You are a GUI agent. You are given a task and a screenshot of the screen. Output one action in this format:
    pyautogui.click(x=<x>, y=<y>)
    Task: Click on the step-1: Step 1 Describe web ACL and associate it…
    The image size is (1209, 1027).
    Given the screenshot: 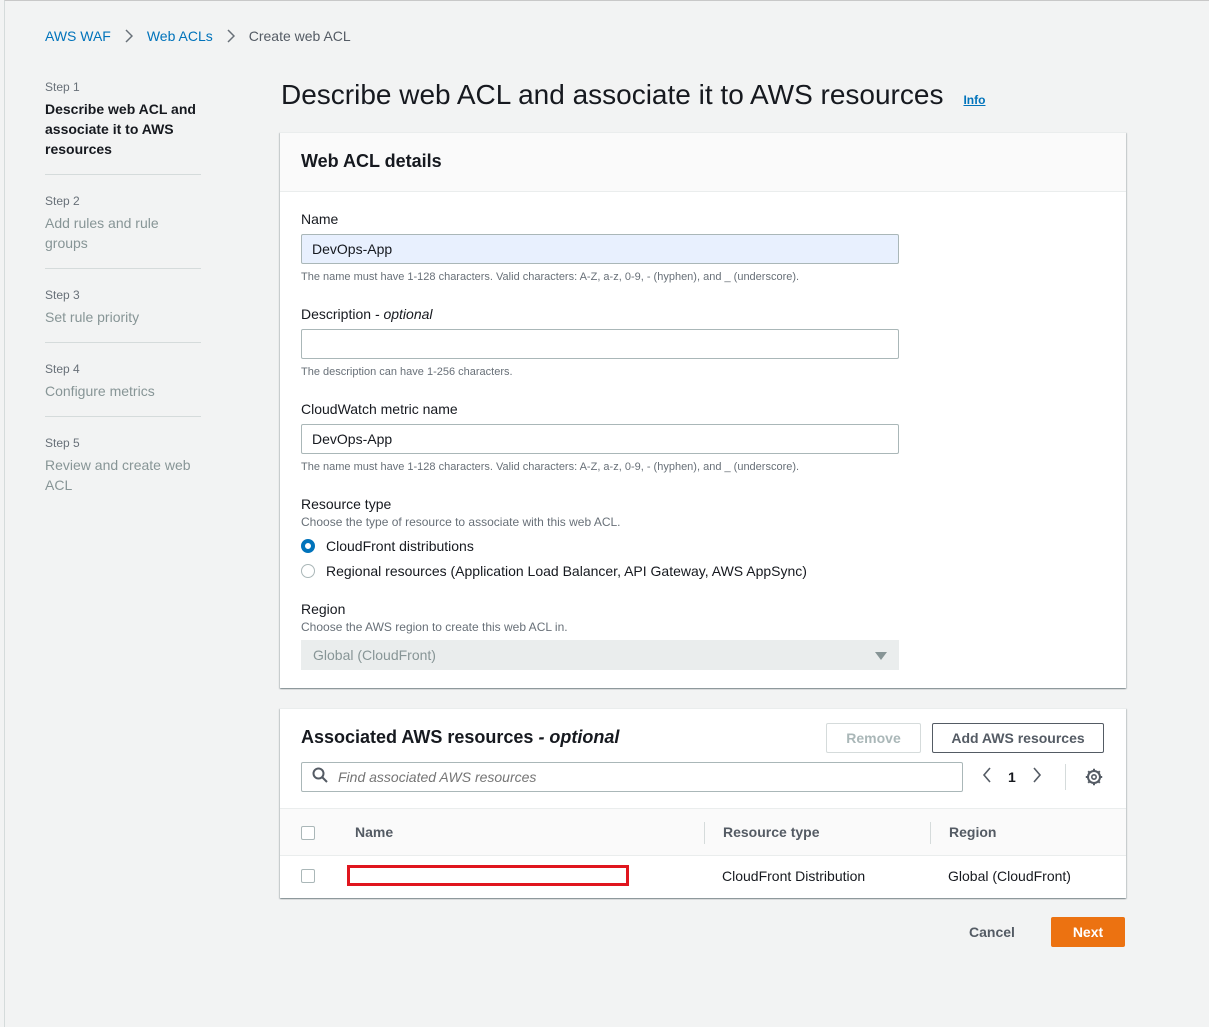 What is the action you would take?
    pyautogui.click(x=123, y=127)
    